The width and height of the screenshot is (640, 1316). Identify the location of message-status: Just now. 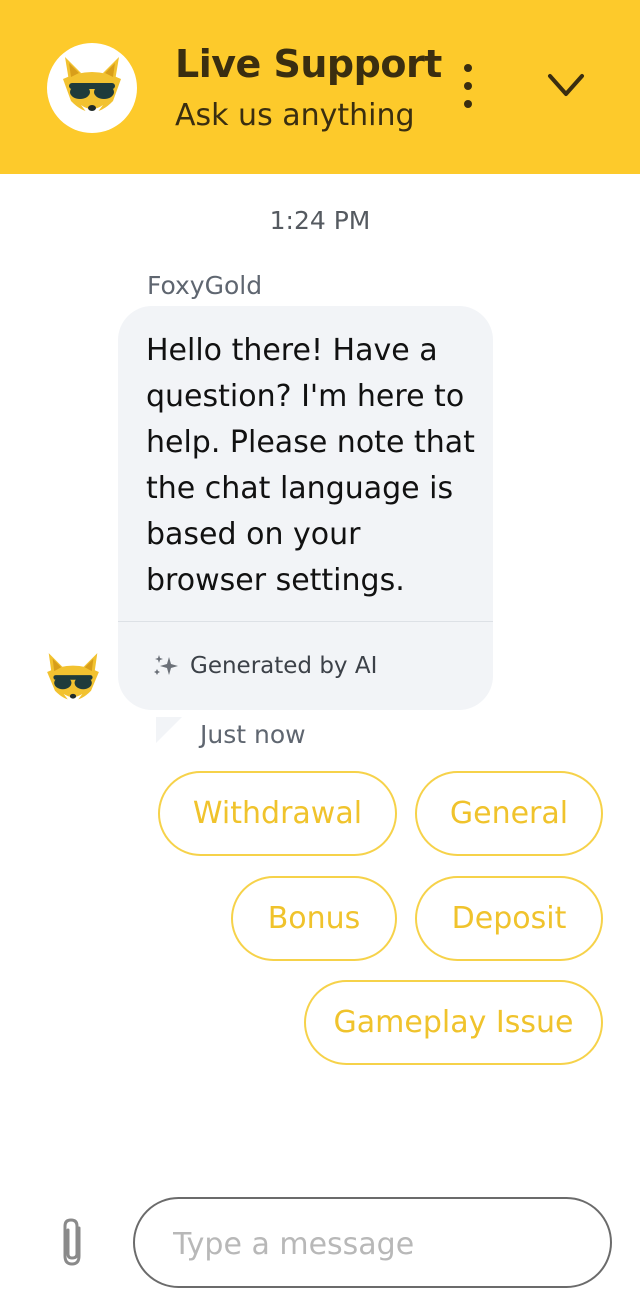
(253, 734).